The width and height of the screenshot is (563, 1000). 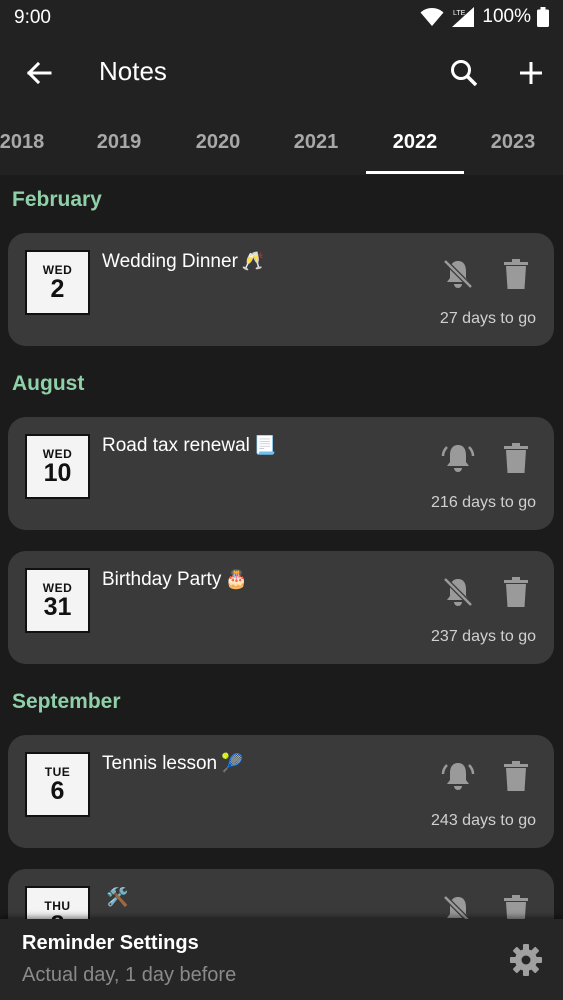 I want to click on note-title: Wedding Dinner 🥂, so click(x=183, y=262).